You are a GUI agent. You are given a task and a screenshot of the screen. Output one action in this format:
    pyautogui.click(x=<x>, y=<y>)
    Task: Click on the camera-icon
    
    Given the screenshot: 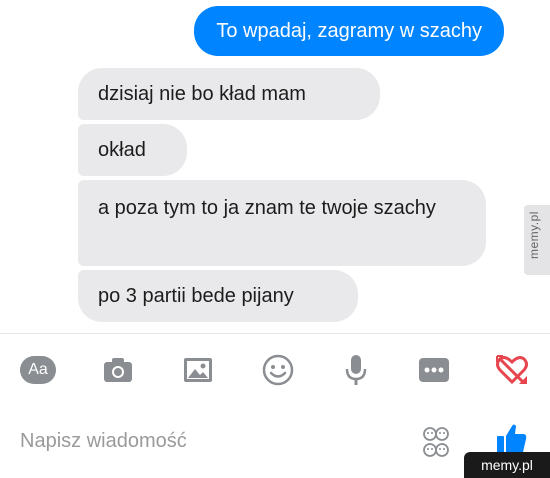 What is the action you would take?
    pyautogui.click(x=118, y=370)
    